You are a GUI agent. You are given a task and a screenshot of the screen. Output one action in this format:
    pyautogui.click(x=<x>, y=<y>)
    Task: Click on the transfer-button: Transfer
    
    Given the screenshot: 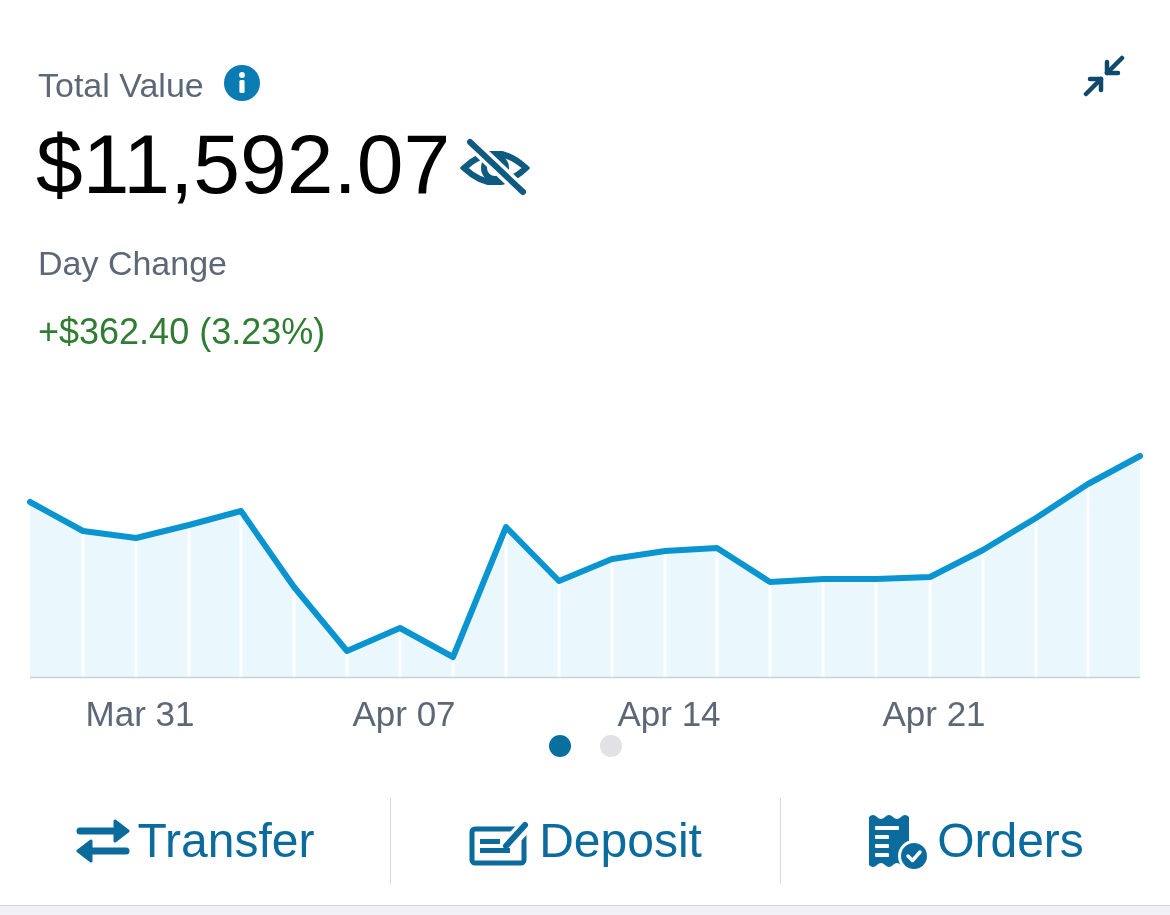 What is the action you would take?
    pyautogui.click(x=195, y=841)
    